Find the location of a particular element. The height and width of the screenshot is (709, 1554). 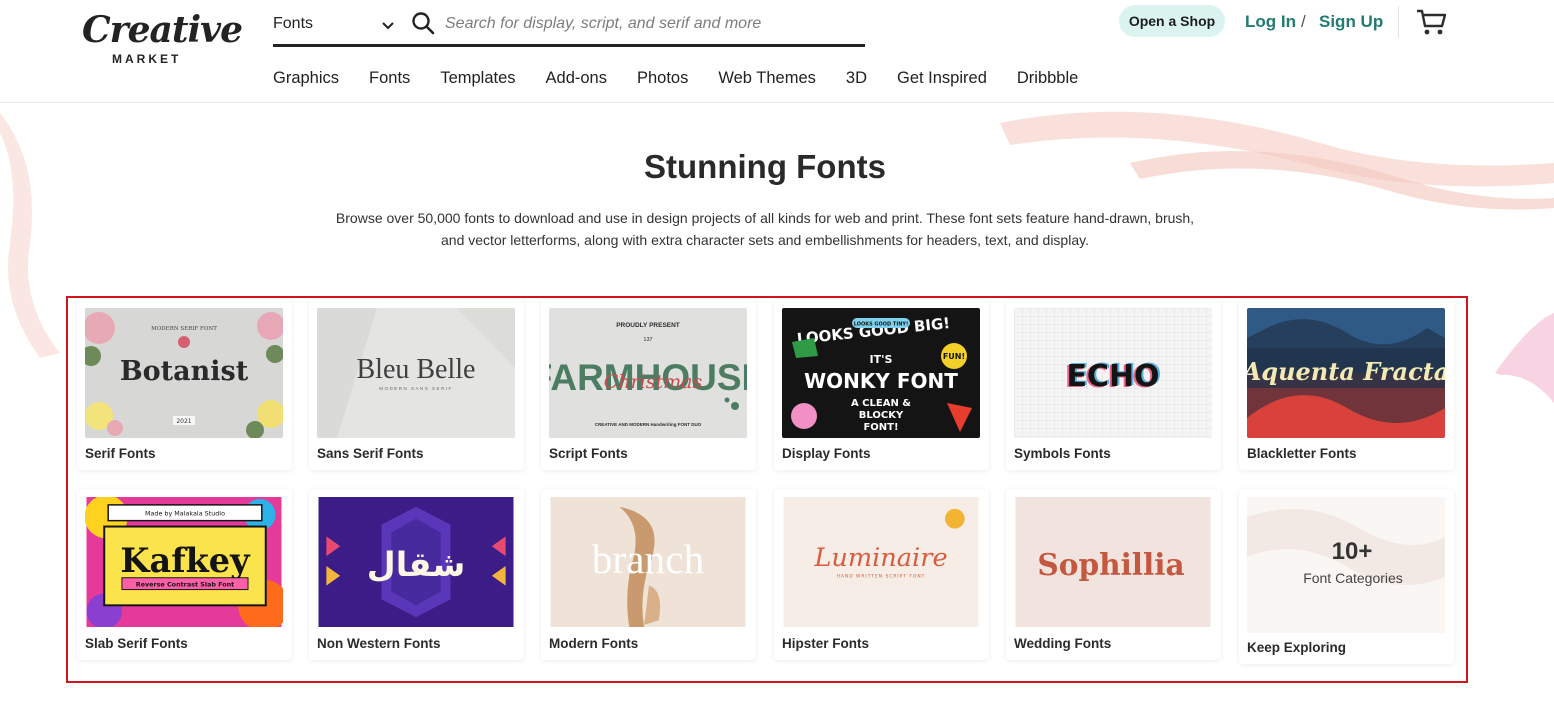

svg-text: IT'S is located at coordinates (881, 359).